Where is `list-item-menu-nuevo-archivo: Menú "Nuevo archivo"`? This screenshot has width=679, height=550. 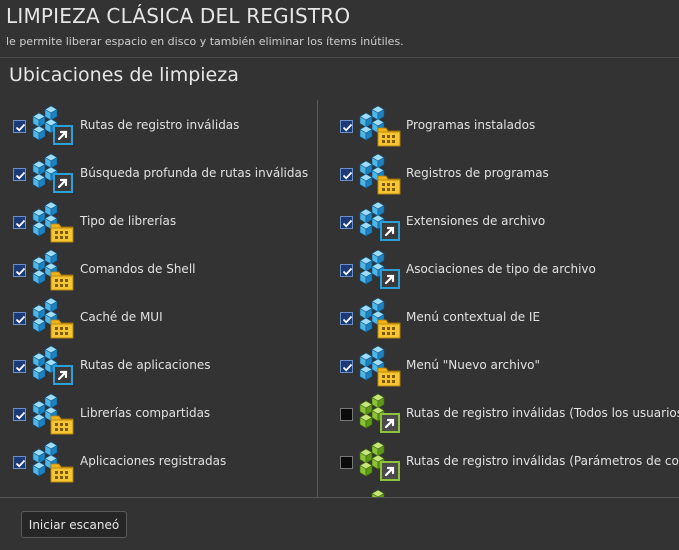
list-item-menu-nuevo-archivo: Menú "Nuevo archivo" is located at coordinates (498, 364).